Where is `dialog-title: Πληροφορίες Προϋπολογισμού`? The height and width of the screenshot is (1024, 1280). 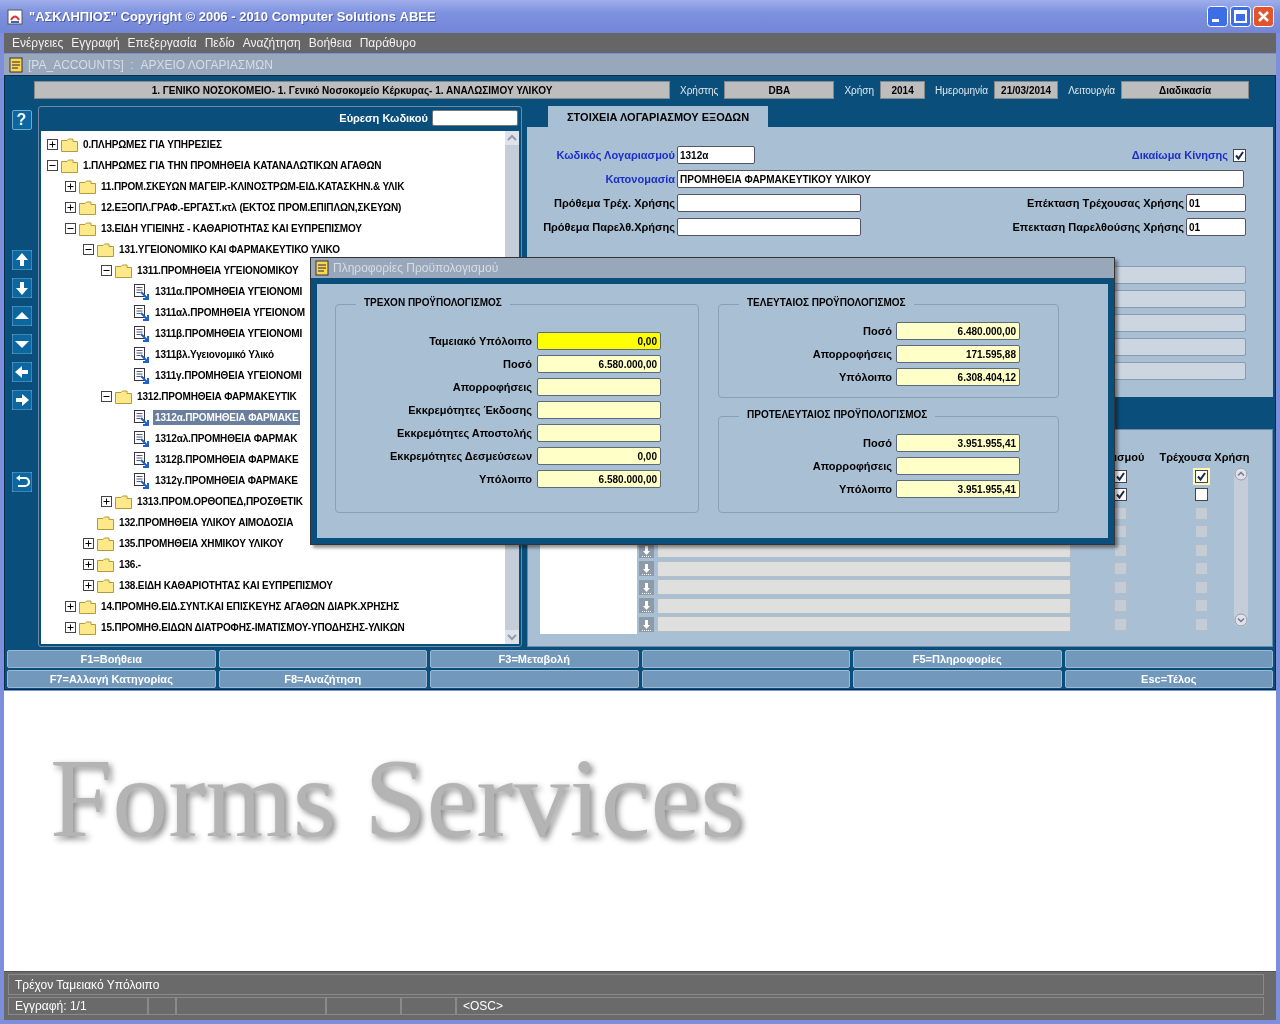 dialog-title: Πληροφορίες Προϋπολογισμού is located at coordinates (416, 268).